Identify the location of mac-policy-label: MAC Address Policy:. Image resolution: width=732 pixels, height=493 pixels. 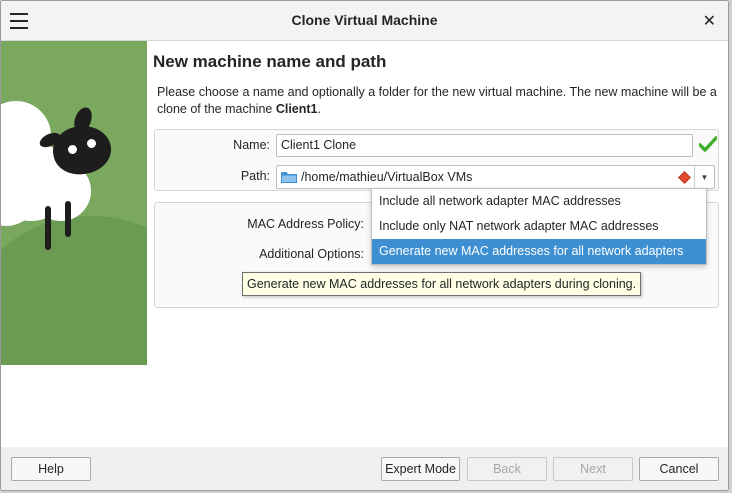
(305, 224).